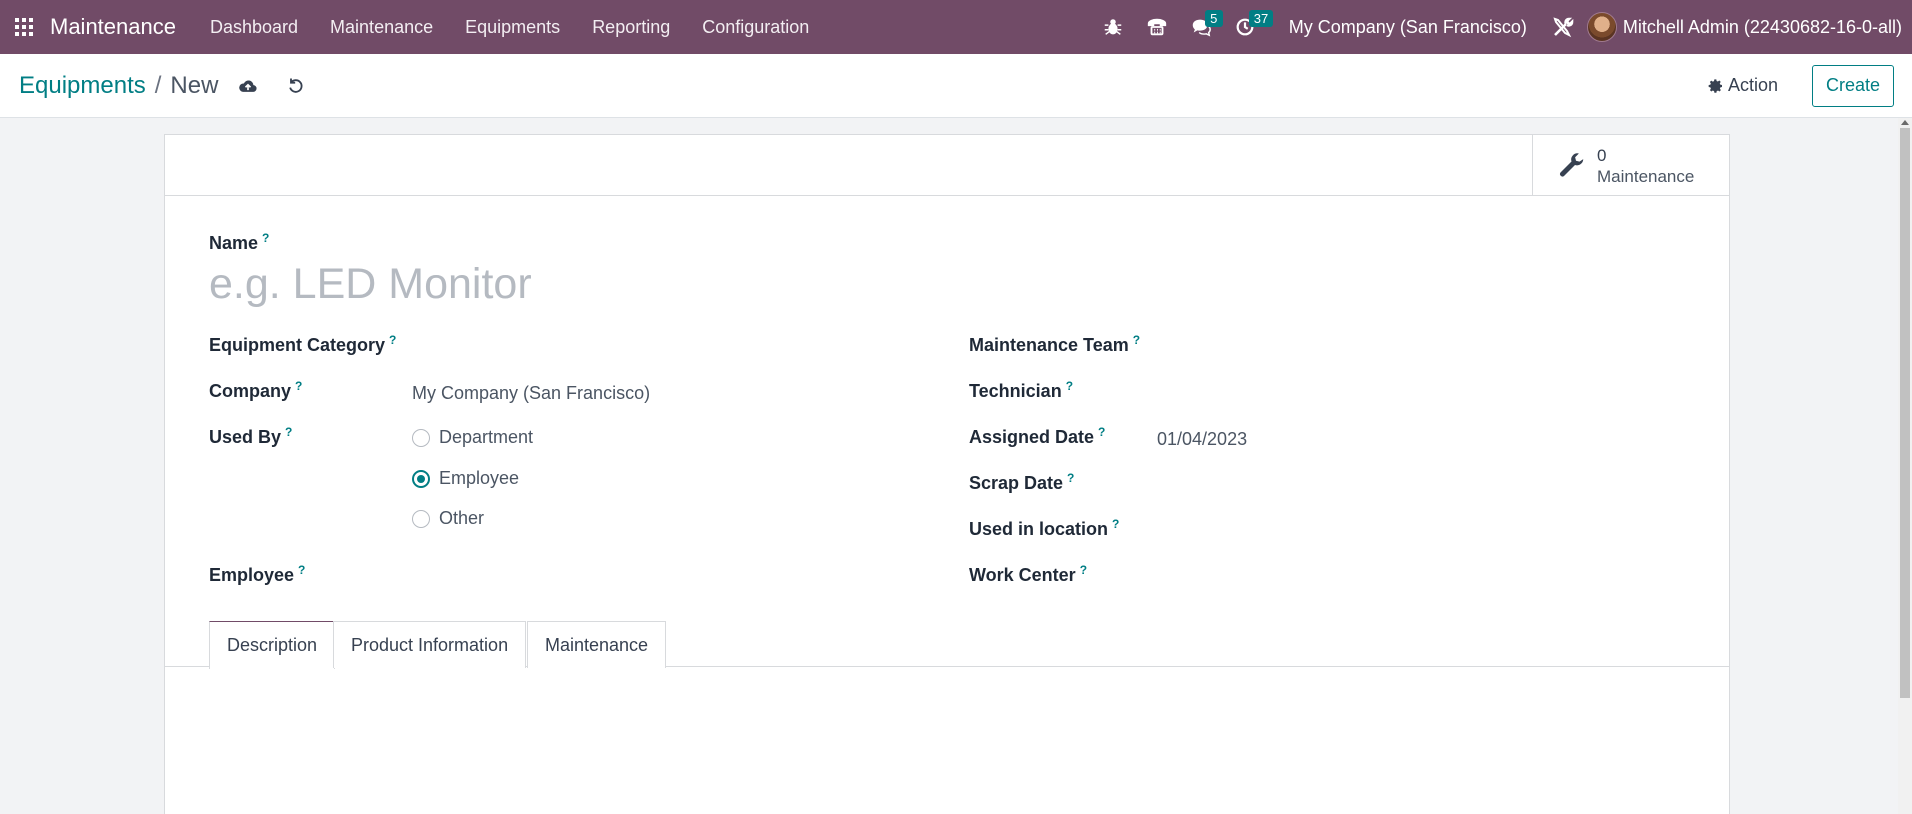 The image size is (1912, 814). Describe the element at coordinates (250, 391) in the screenshot. I see `company-label-text: Company` at that location.